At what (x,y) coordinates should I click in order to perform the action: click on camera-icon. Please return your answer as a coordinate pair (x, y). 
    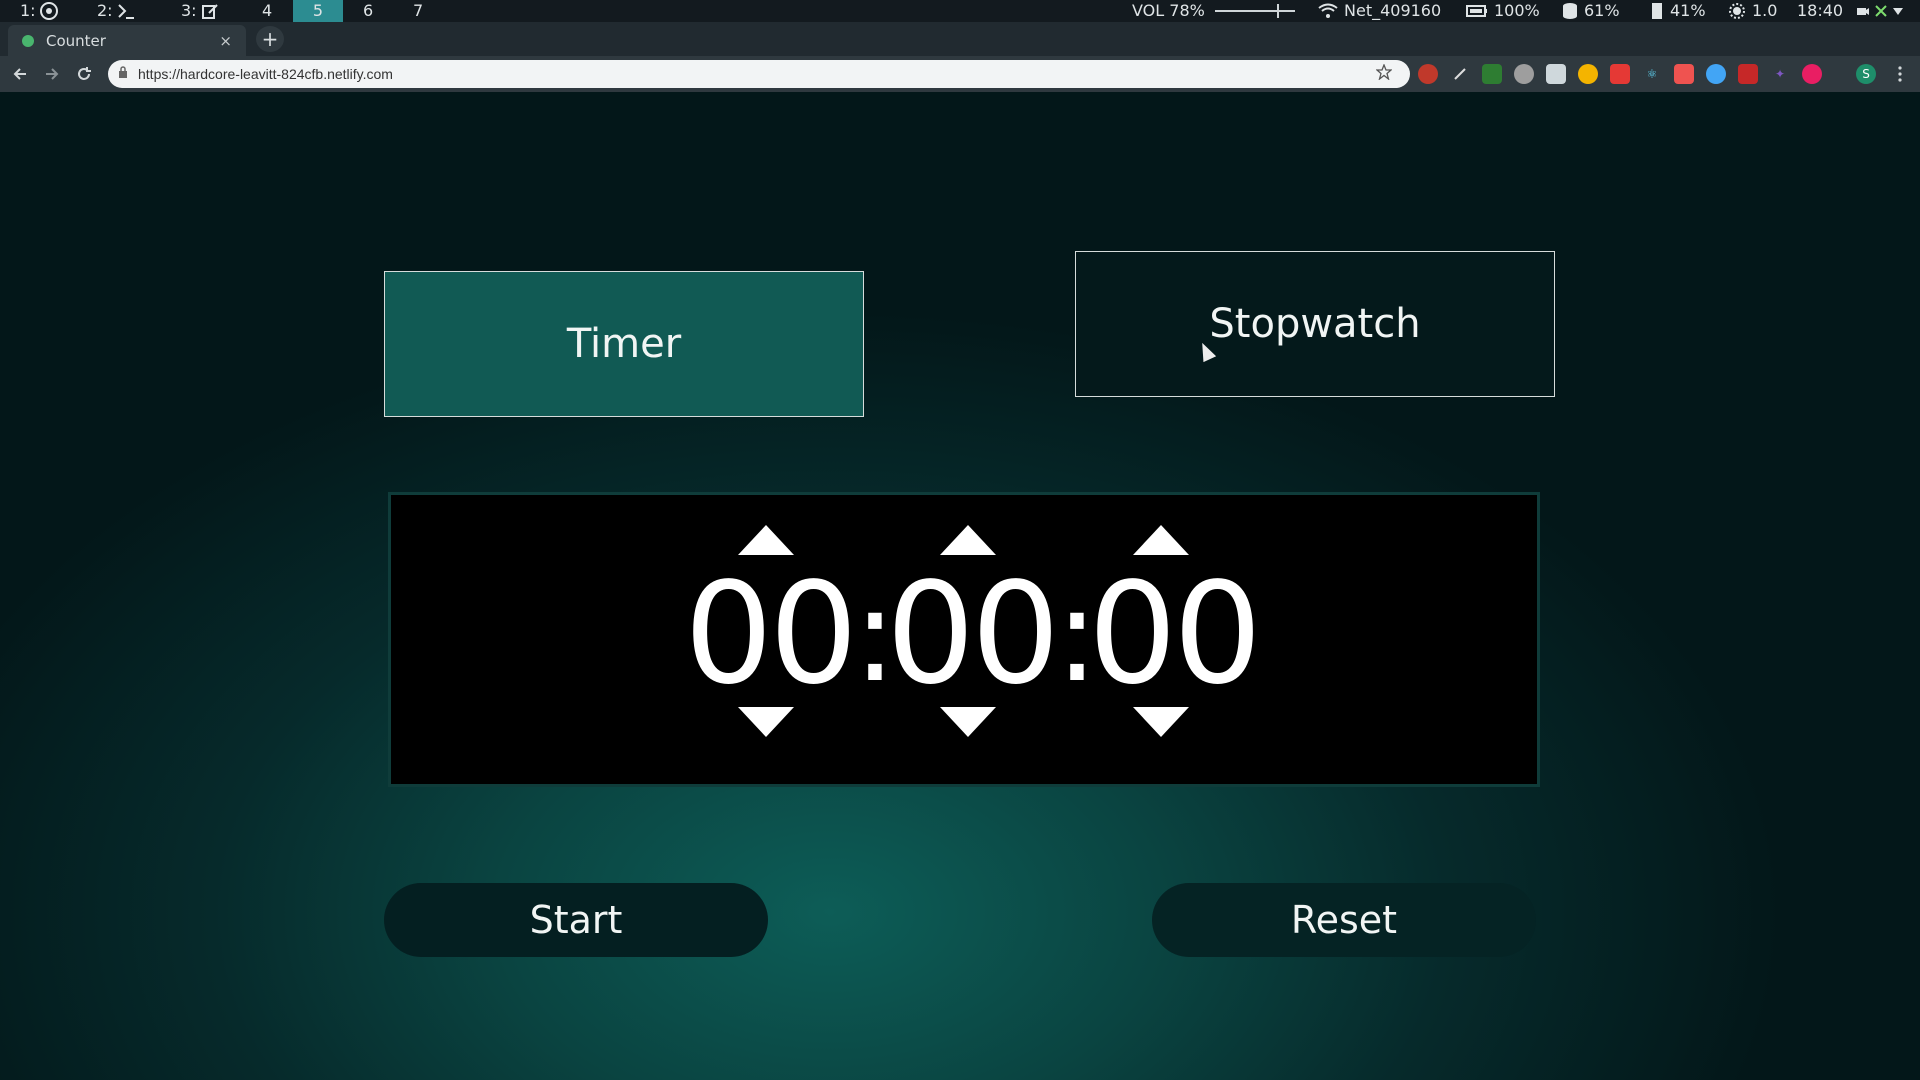
    Looking at the image, I should click on (1863, 11).